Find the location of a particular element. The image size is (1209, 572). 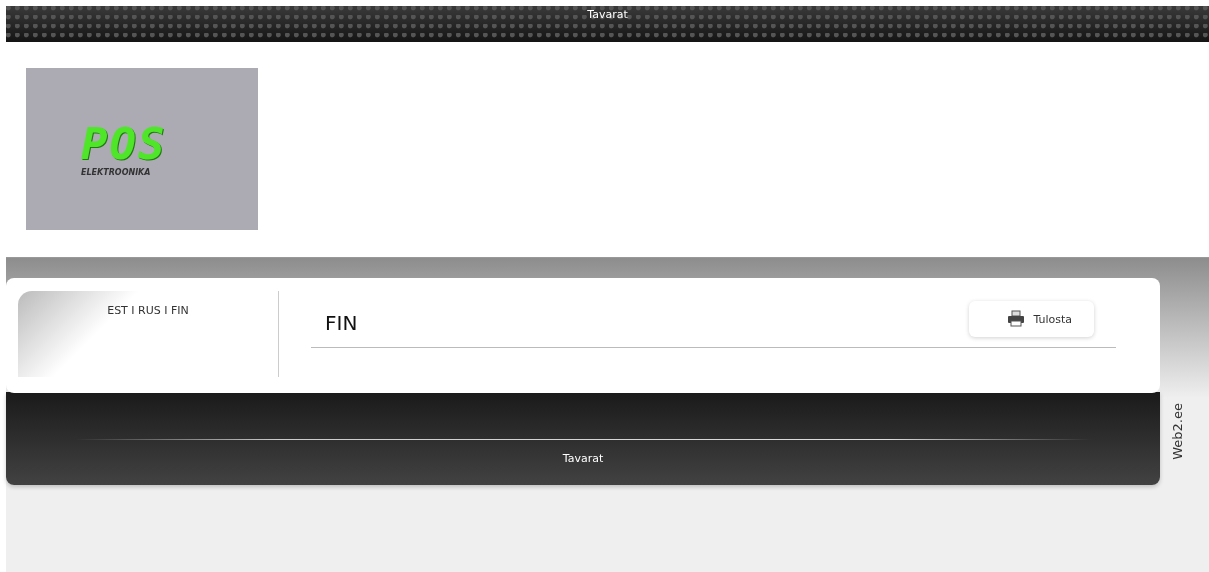

credit-text: Web2.ee is located at coordinates (1177, 431).